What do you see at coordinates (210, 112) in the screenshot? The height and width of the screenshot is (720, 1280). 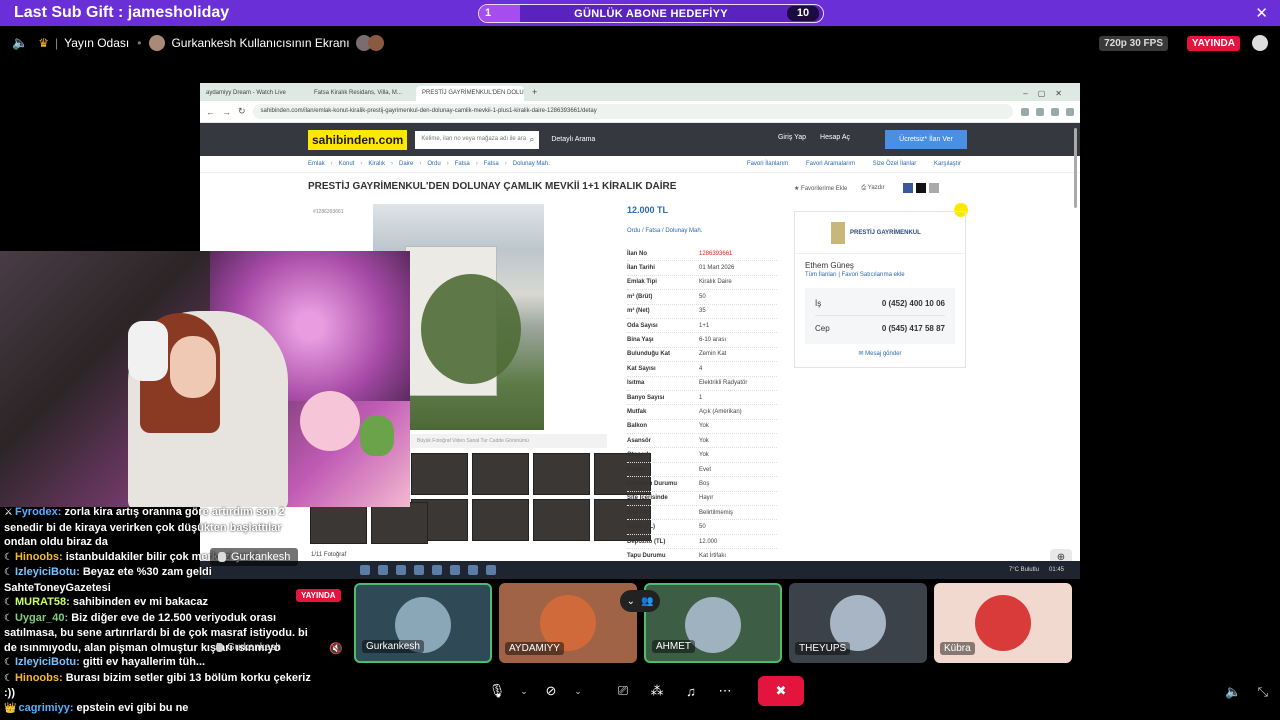 I see `back-icon: ←` at bounding box center [210, 112].